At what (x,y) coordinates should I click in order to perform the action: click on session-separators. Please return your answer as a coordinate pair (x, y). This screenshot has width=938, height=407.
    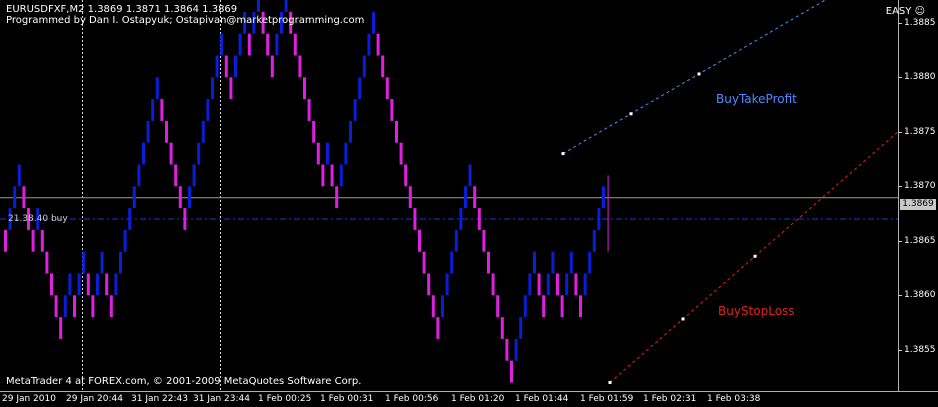
    Looking at the image, I should click on (151, 195).